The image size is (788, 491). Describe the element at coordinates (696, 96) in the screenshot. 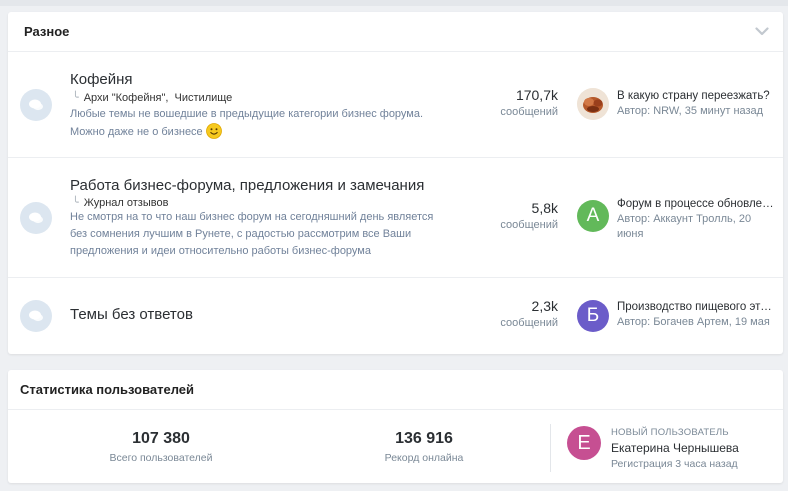

I see `latest-thread-link: В какую страну переезжать?` at that location.